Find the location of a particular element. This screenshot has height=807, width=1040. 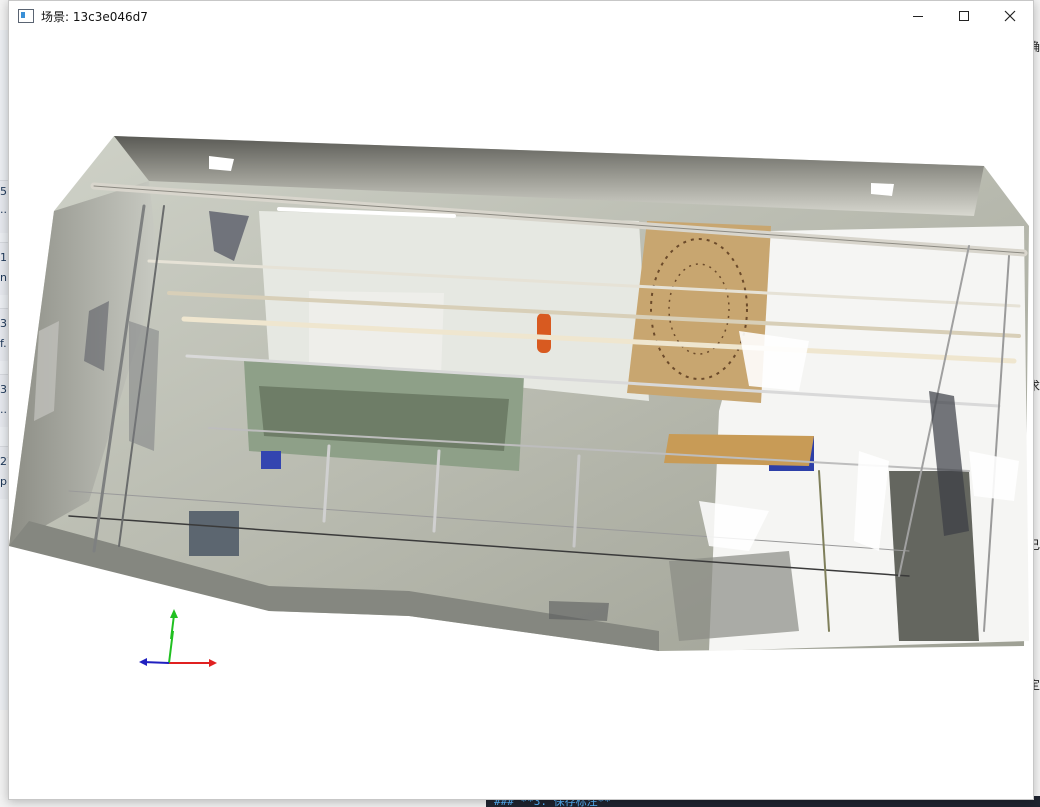

maximize-icon is located at coordinates (964, 16).